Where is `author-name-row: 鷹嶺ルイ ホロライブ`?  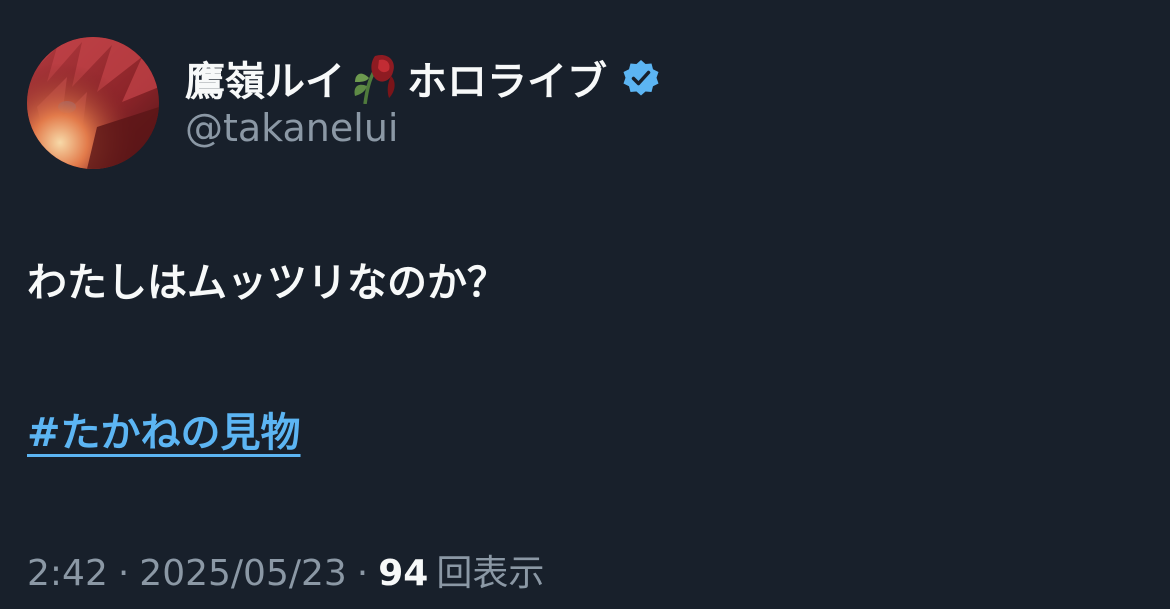
author-name-row: 鷹嶺ルイ ホロライブ is located at coordinates (423, 78).